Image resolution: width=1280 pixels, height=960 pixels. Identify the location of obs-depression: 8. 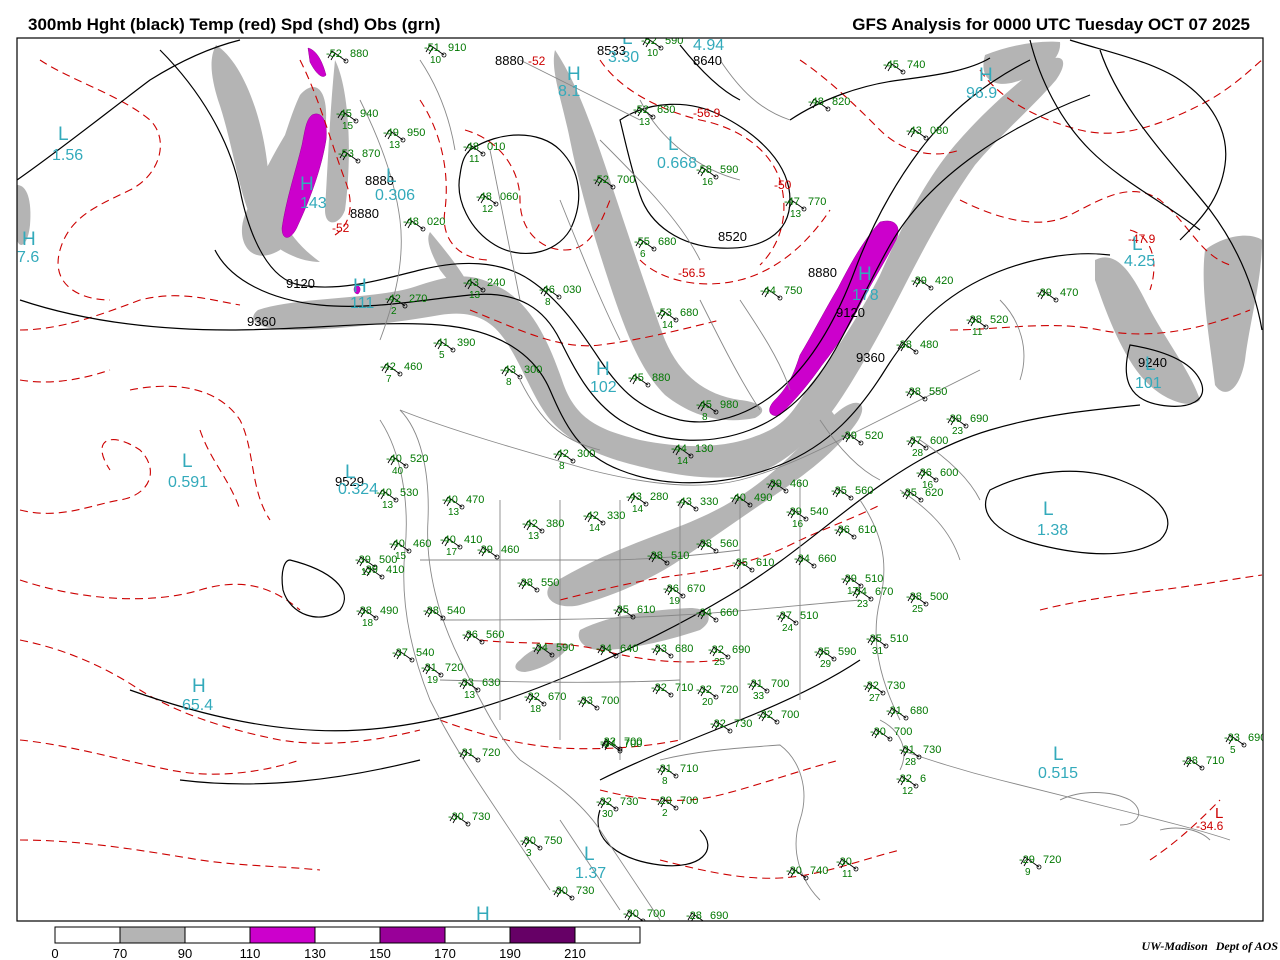
(665, 781).